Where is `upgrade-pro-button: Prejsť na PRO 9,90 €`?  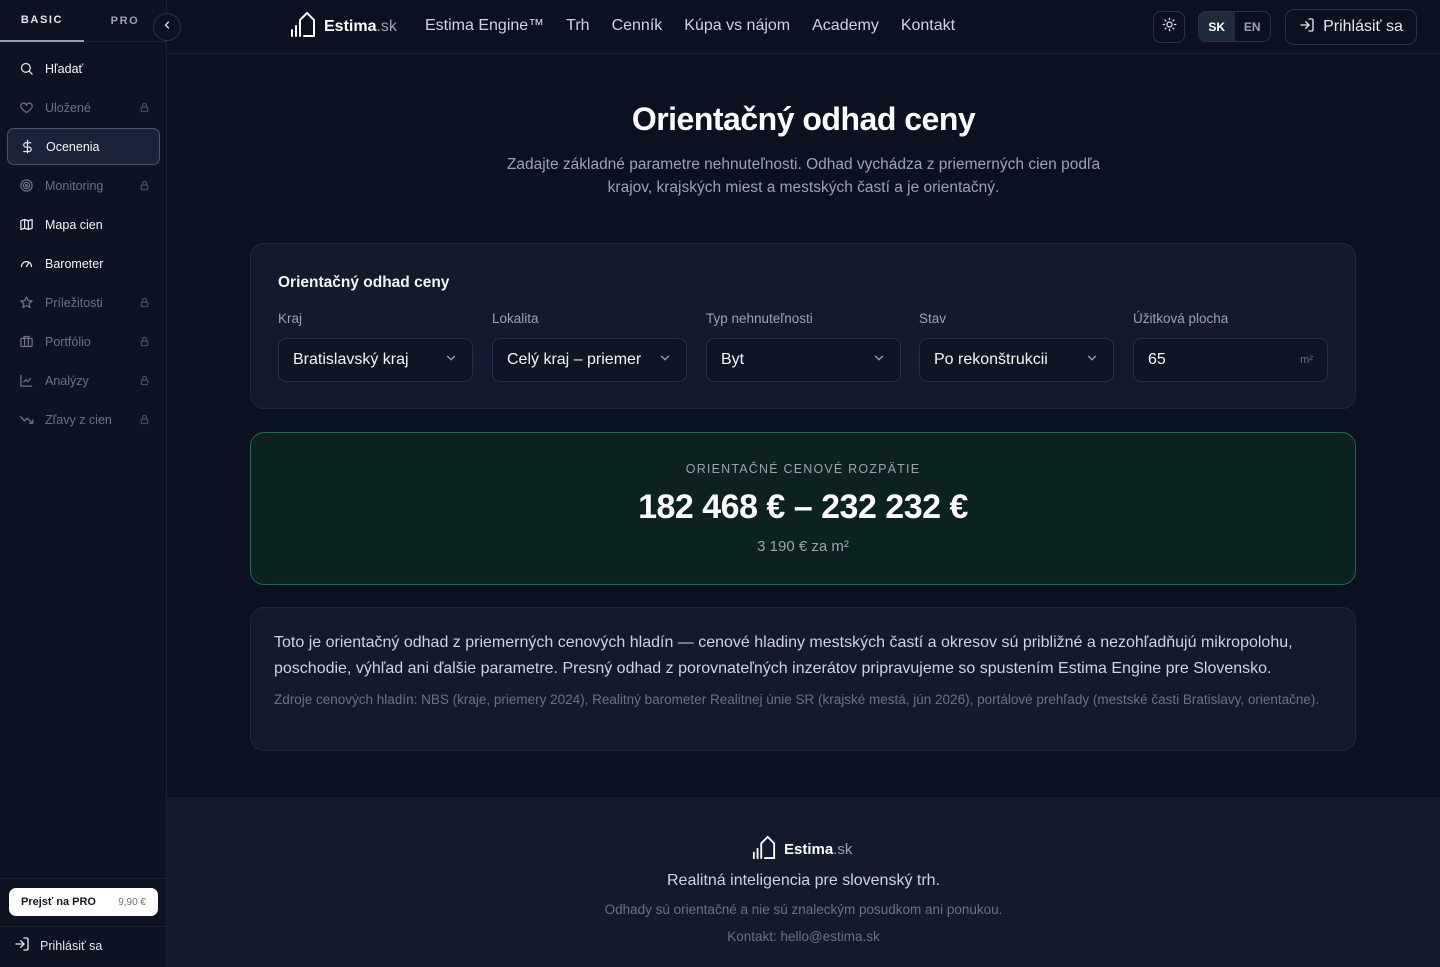 upgrade-pro-button: Prejsť na PRO 9,90 € is located at coordinates (83, 902).